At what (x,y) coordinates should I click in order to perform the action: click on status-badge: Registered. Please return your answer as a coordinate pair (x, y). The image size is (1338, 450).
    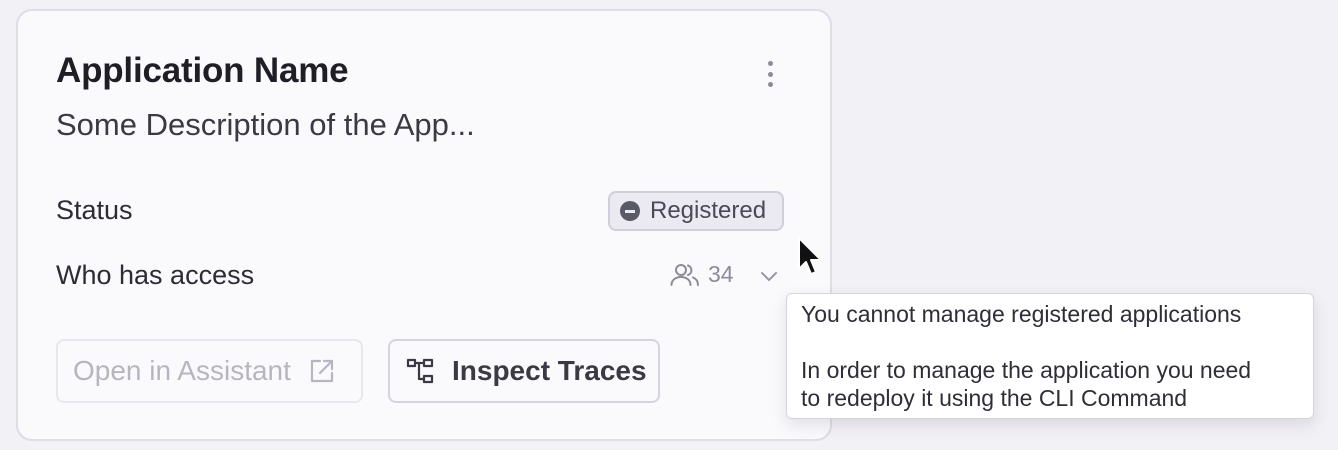
    Looking at the image, I should click on (696, 211).